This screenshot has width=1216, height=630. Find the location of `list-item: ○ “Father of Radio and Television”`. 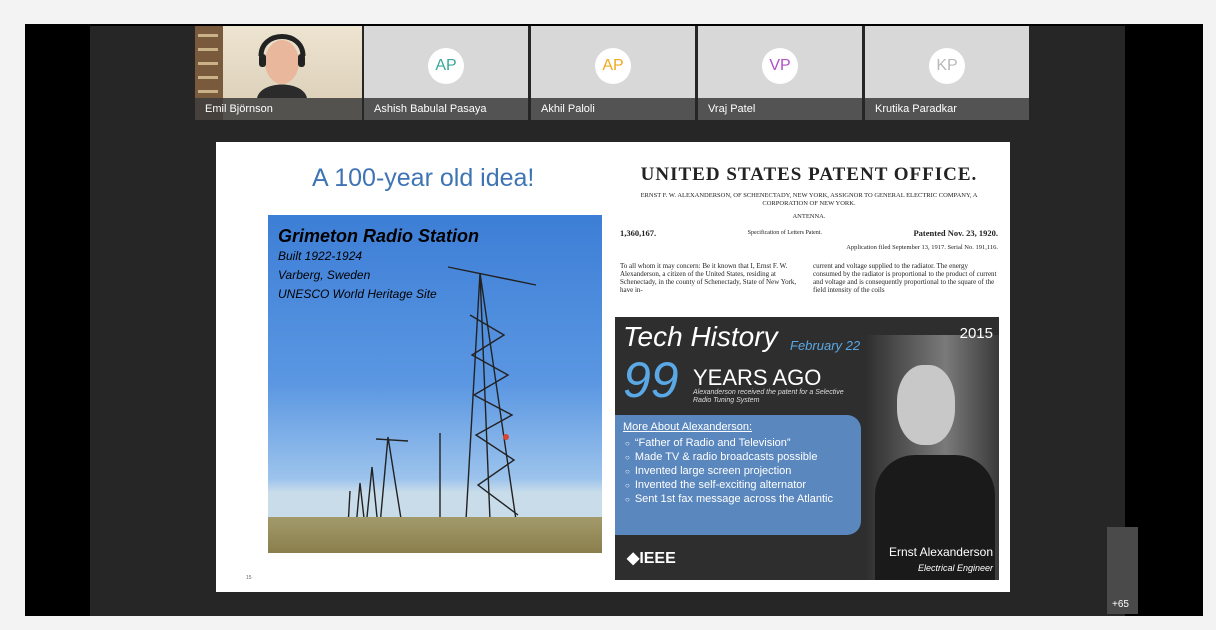

list-item: ○ “Father of Radio and Television” is located at coordinates (708, 443).